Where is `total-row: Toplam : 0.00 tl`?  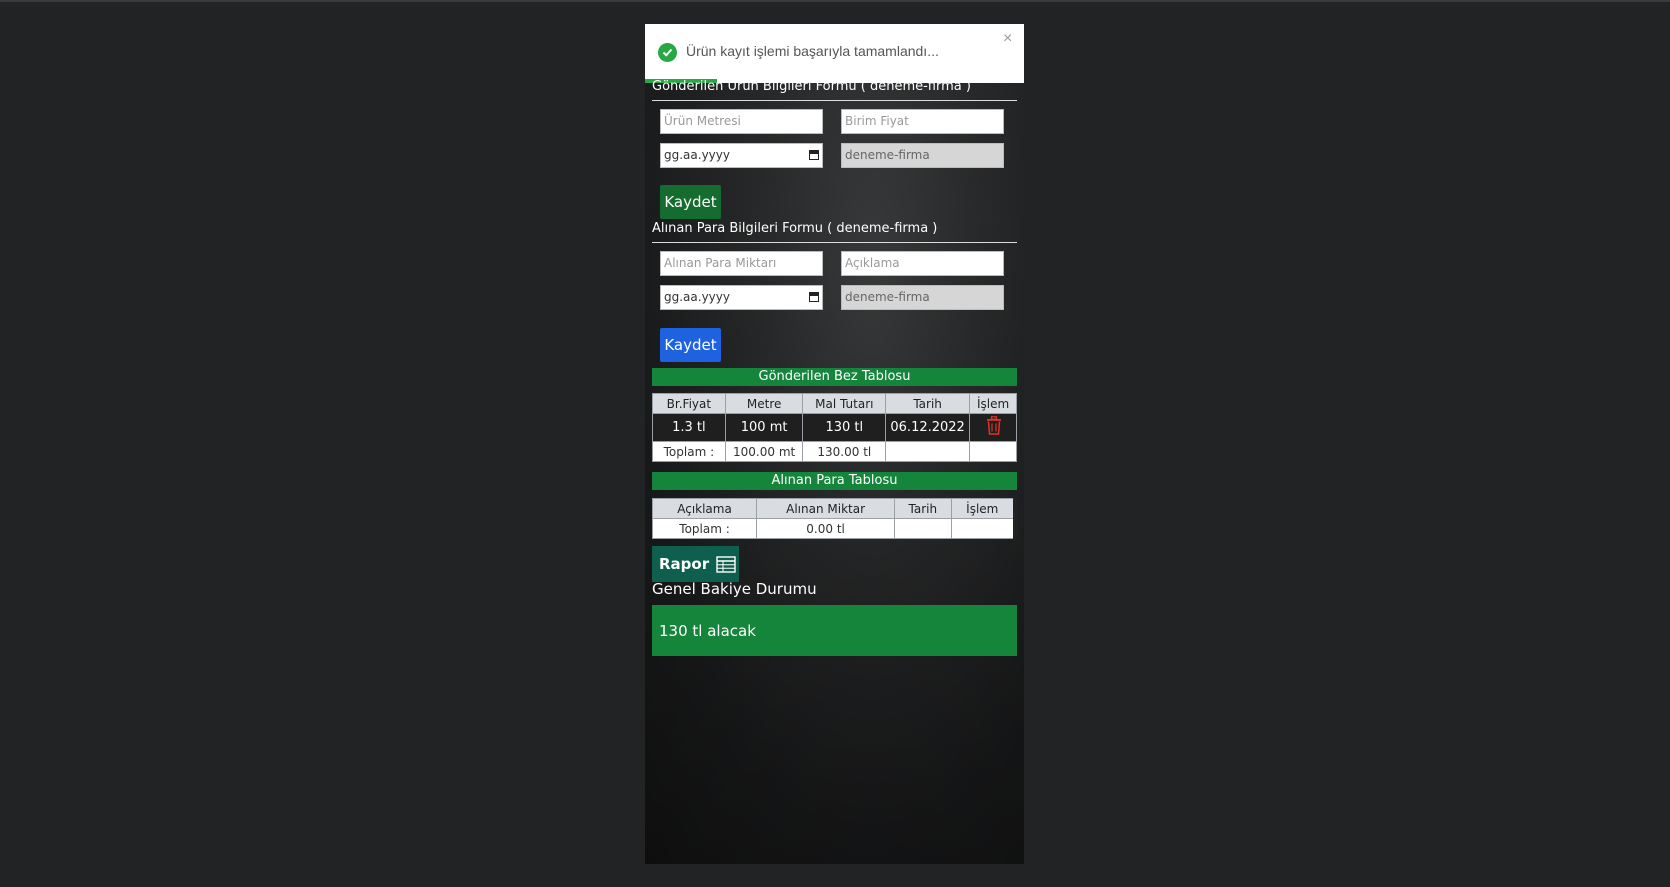 total-row: Toplam : 0.00 tl is located at coordinates (833, 528).